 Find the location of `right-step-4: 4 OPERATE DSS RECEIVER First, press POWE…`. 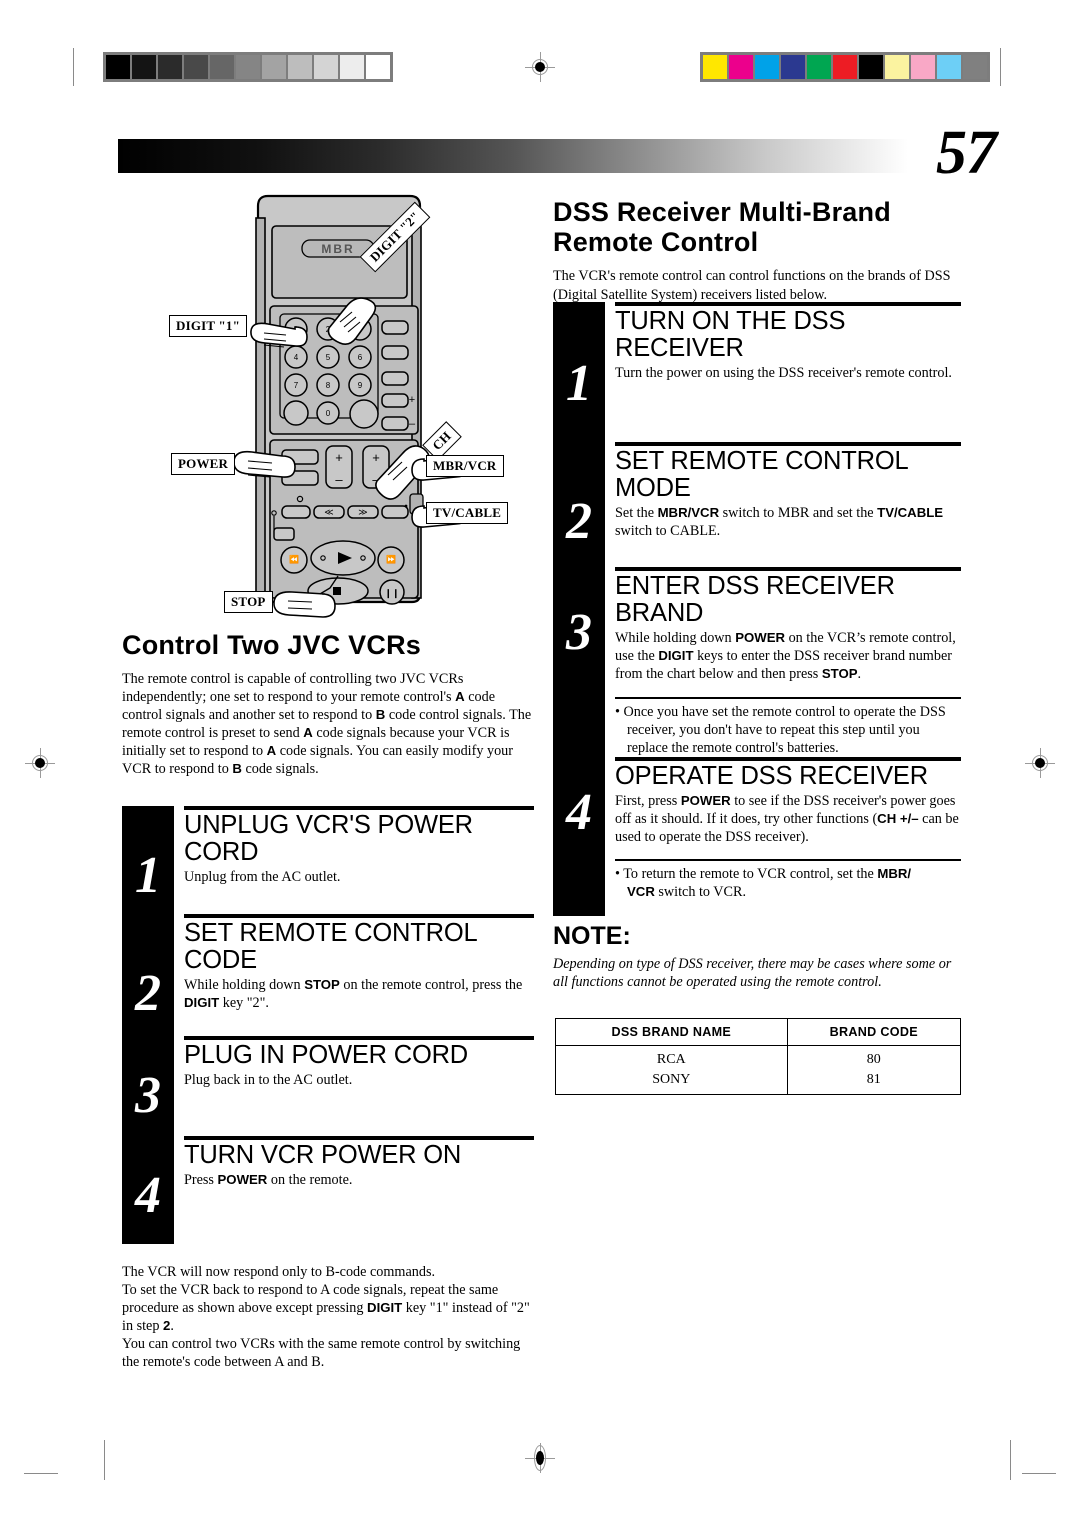

right-step-4: 4 OPERATE DSS RECEIVER First, press POWE… is located at coordinates (757, 808).